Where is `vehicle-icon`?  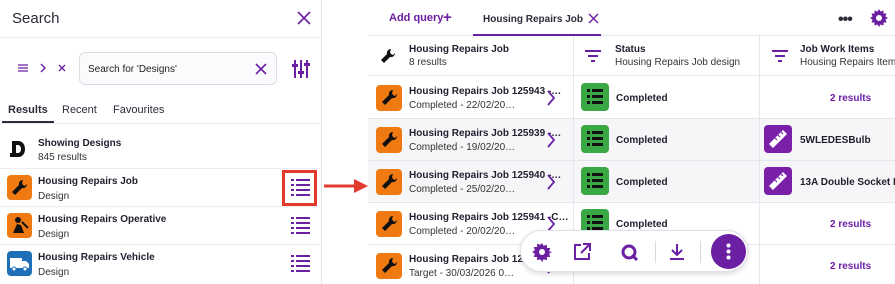
vehicle-icon is located at coordinates (19, 263).